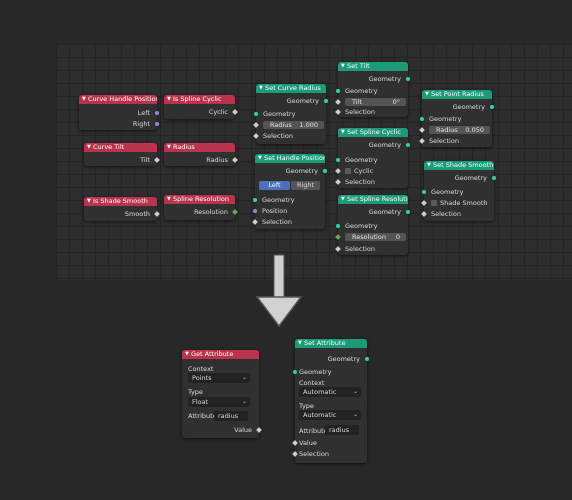 This screenshot has height=500, width=572. I want to click on node-header: ▼ Set Tilt, so click(373, 66).